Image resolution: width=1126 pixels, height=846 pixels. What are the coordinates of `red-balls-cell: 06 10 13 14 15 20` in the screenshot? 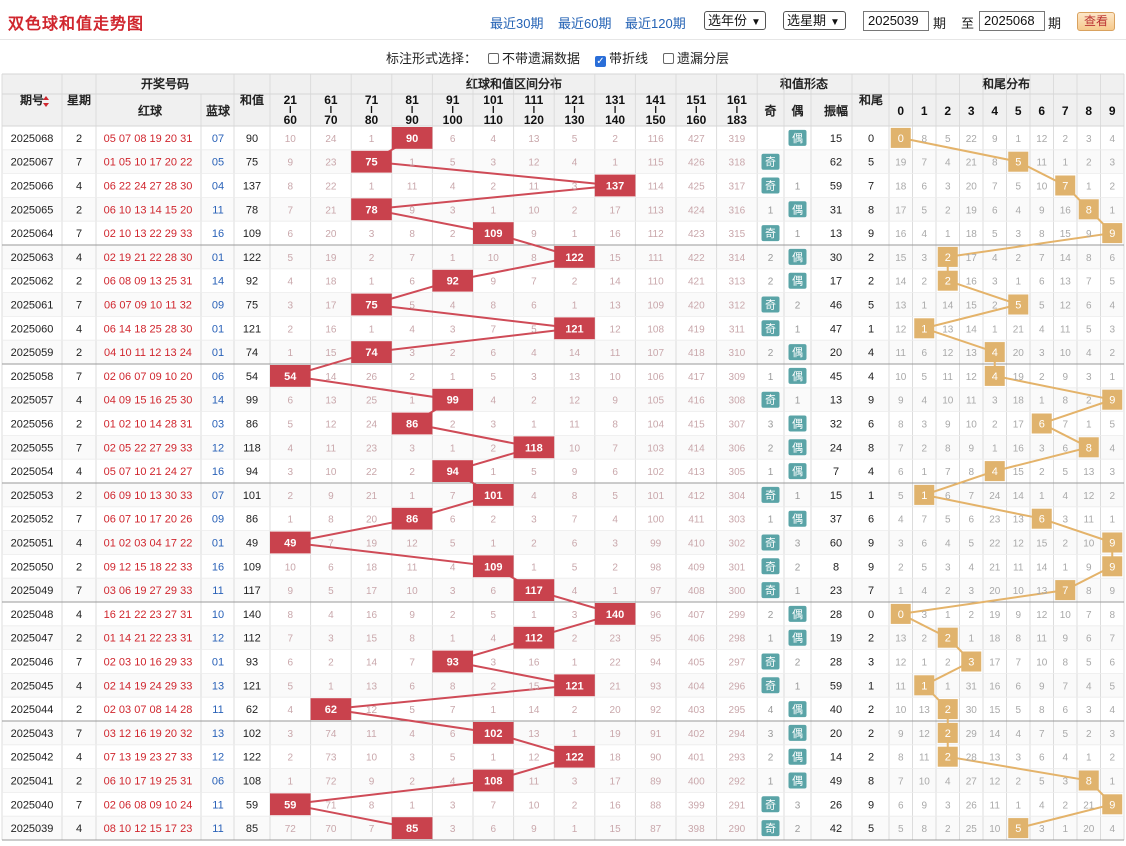 It's located at (148, 210).